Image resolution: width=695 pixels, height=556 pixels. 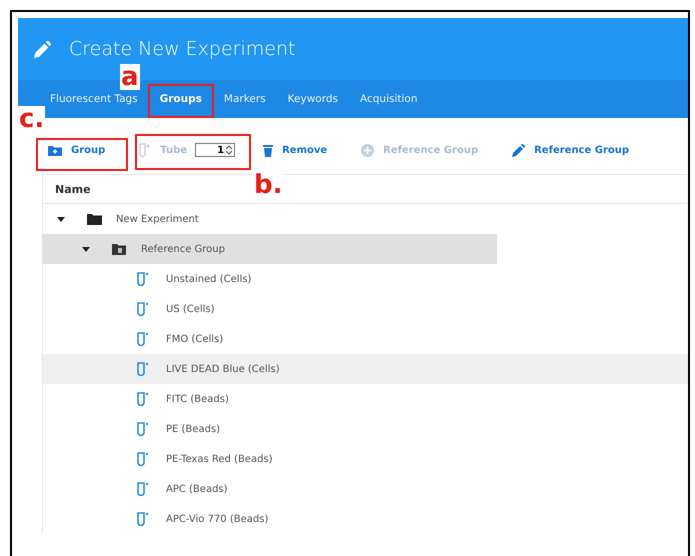 I want to click on folder-plus-icon, so click(x=55, y=150).